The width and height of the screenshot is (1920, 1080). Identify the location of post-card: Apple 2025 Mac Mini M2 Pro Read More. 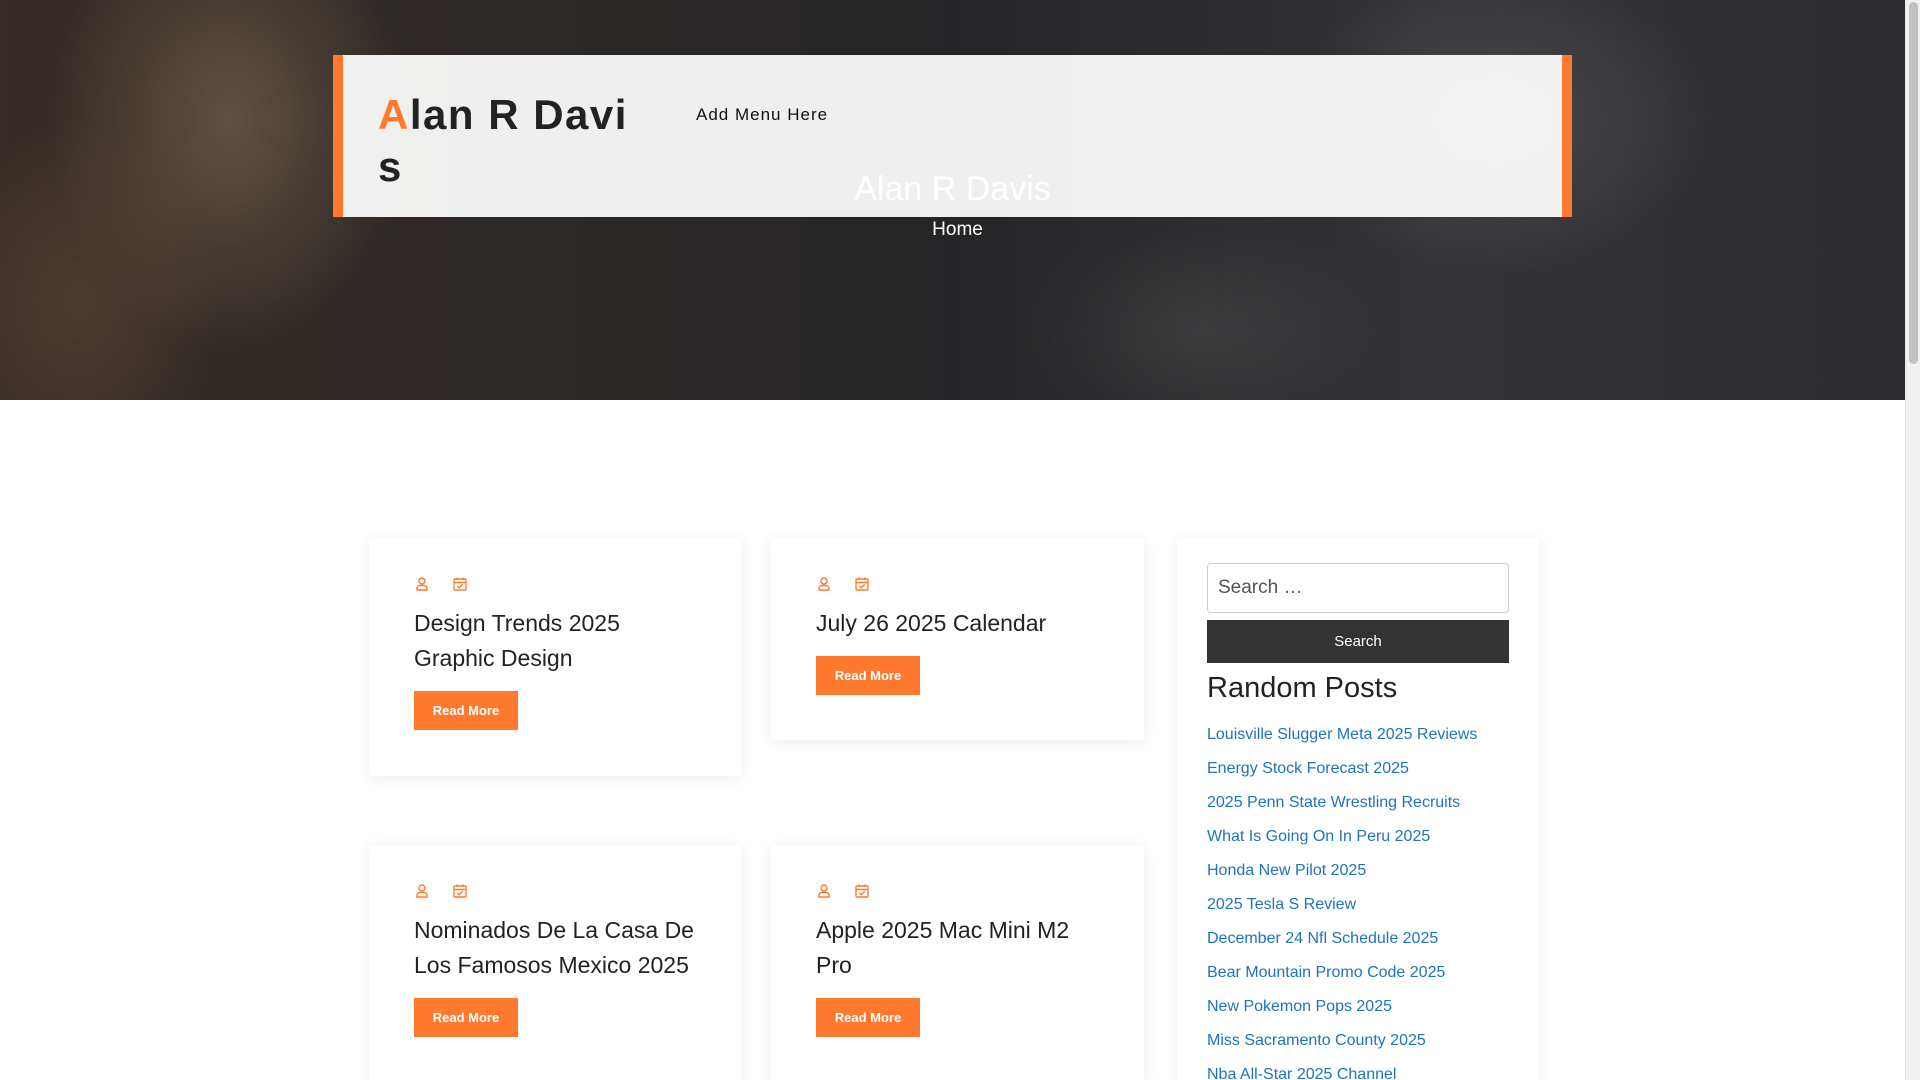
(957, 962).